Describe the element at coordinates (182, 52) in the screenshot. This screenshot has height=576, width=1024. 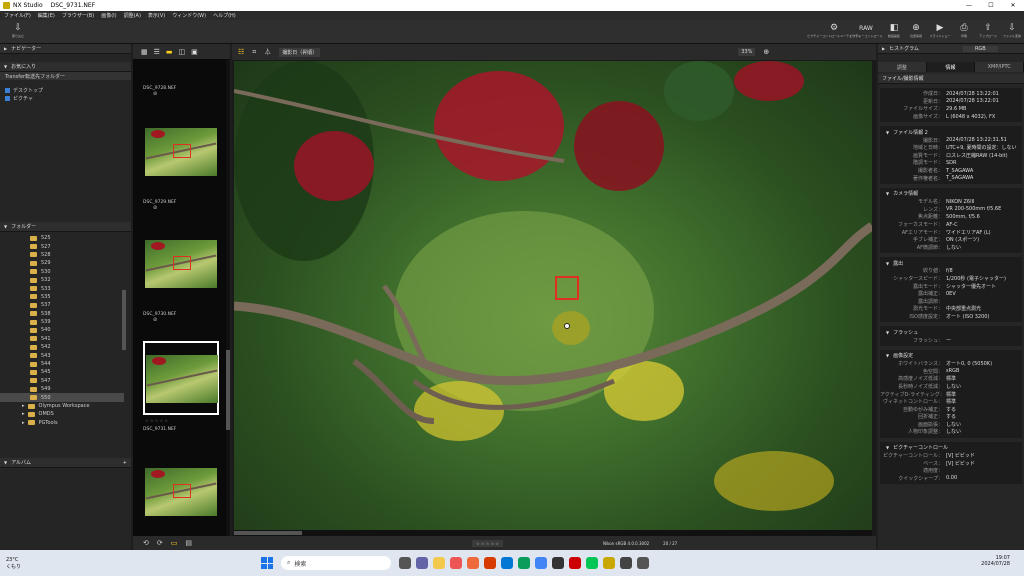
I see `compare-view-icon: ◫` at that location.